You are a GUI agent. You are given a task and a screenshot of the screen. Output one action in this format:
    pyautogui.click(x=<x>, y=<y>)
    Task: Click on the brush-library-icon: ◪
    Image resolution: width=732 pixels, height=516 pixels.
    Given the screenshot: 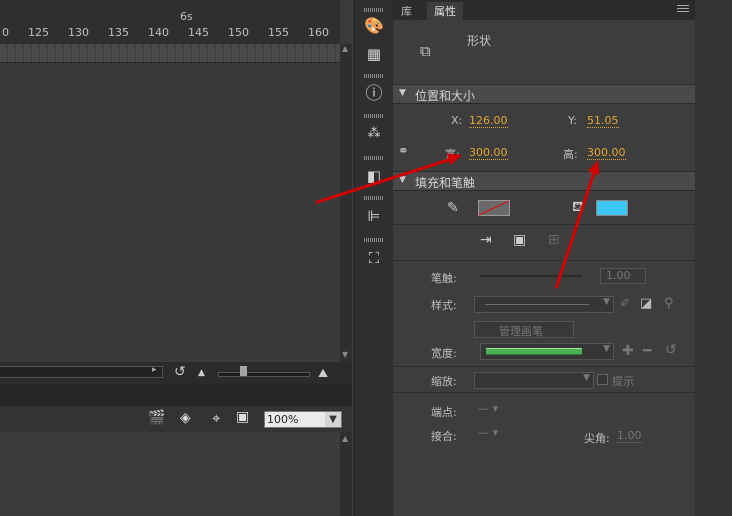 What is the action you would take?
    pyautogui.click(x=646, y=303)
    